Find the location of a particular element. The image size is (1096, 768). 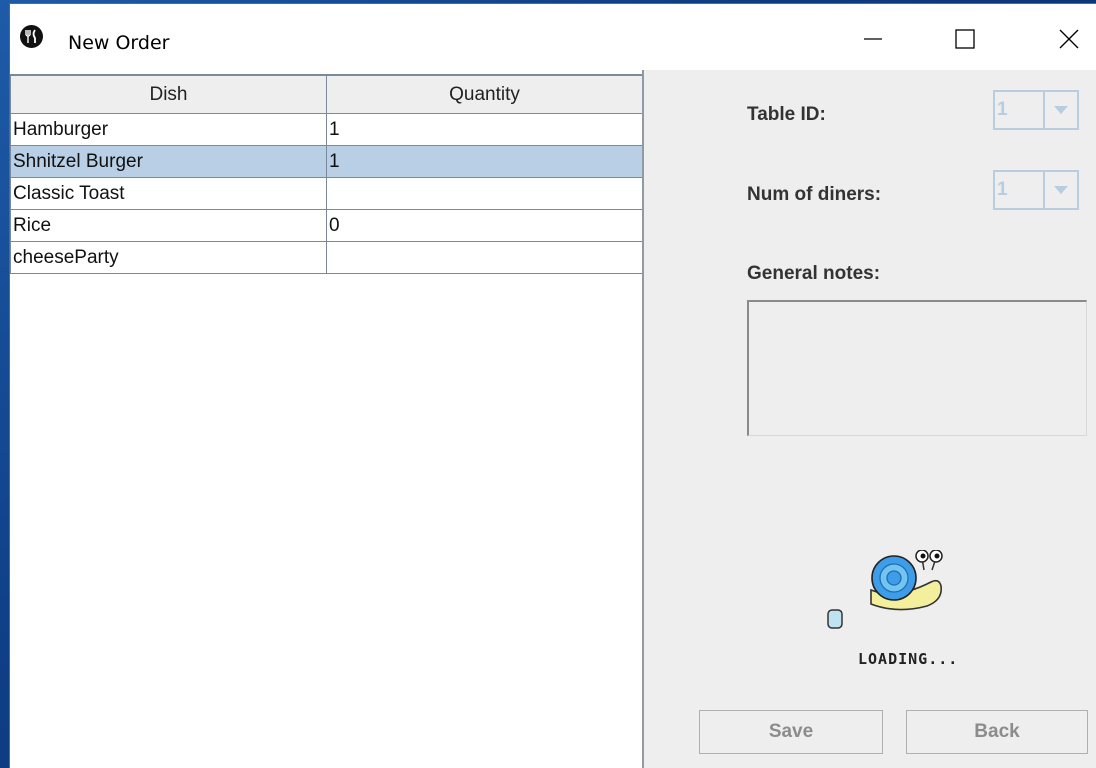

dish-cell: Rice is located at coordinates (168, 225).